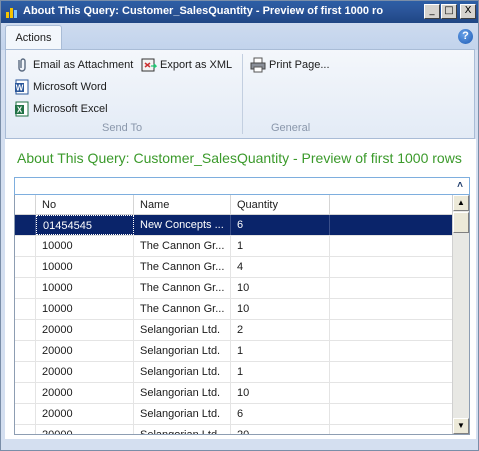 This screenshot has height=451, width=479. Describe the element at coordinates (460, 185) in the screenshot. I see `chevron-up-icon: ˄` at that location.